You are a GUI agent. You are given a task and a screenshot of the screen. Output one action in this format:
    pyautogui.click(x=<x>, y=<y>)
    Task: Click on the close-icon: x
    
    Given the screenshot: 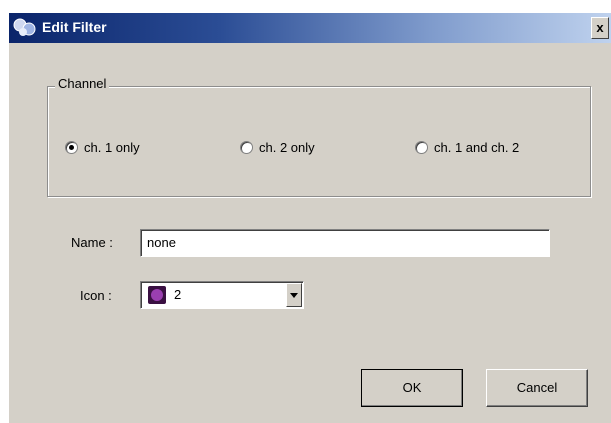 What is the action you would take?
    pyautogui.click(x=600, y=27)
    